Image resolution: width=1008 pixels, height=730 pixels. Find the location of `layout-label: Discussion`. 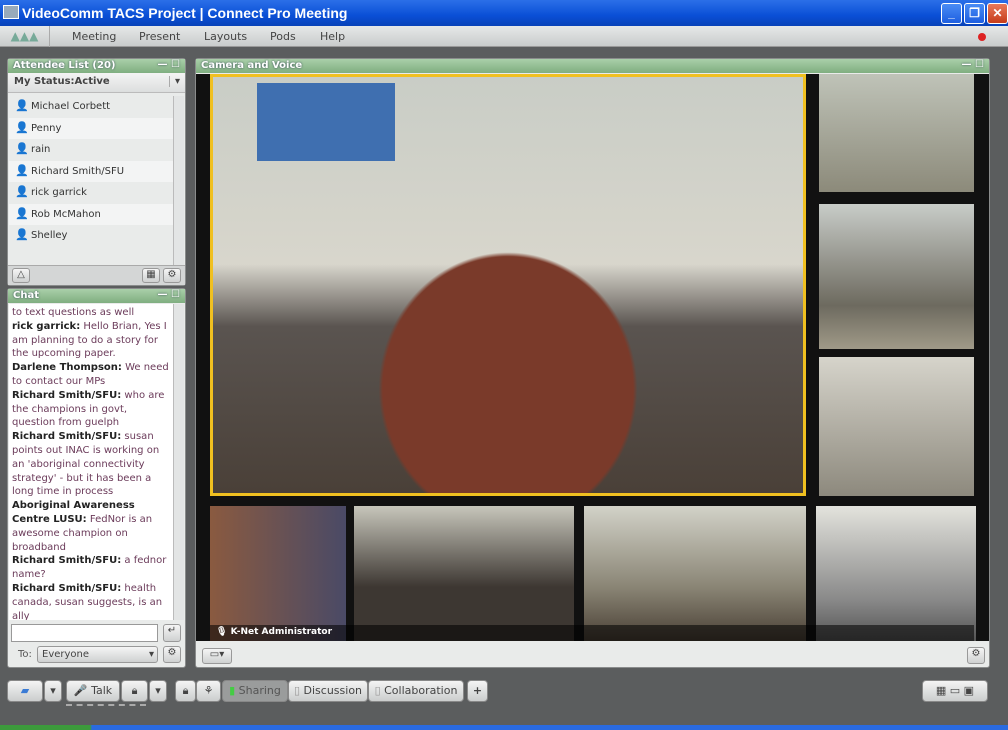

layout-label: Discussion is located at coordinates (333, 690).